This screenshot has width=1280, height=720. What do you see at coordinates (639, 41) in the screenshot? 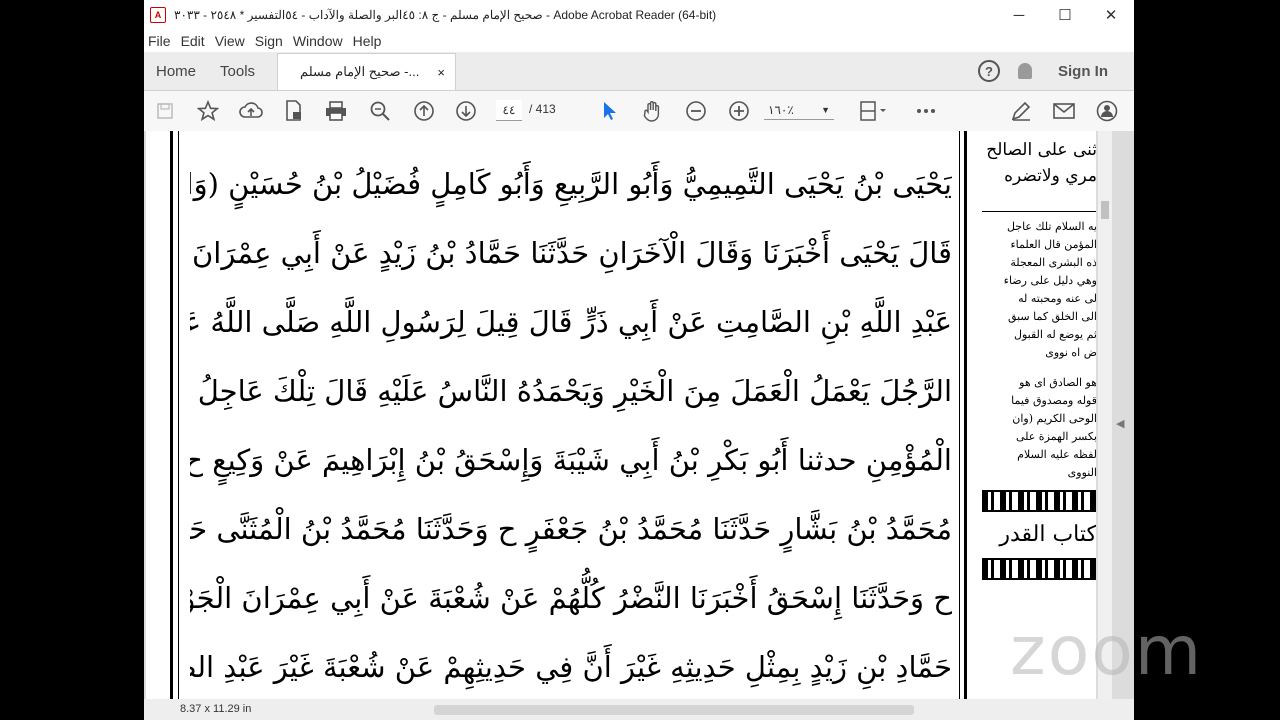
I see `menu-bar: File Edit View Sign Window Help` at bounding box center [639, 41].